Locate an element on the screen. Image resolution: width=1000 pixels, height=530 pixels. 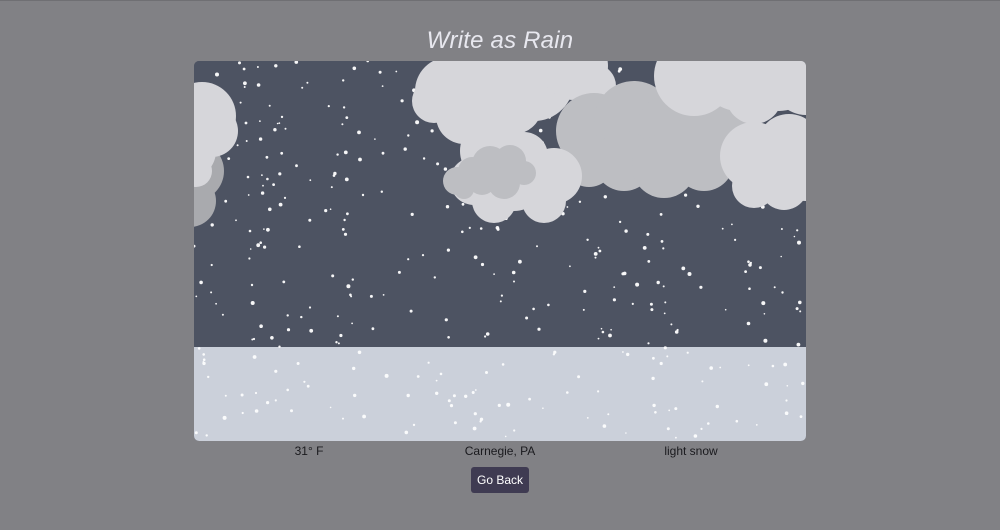
temperature-label: 31° F is located at coordinates (309, 451).